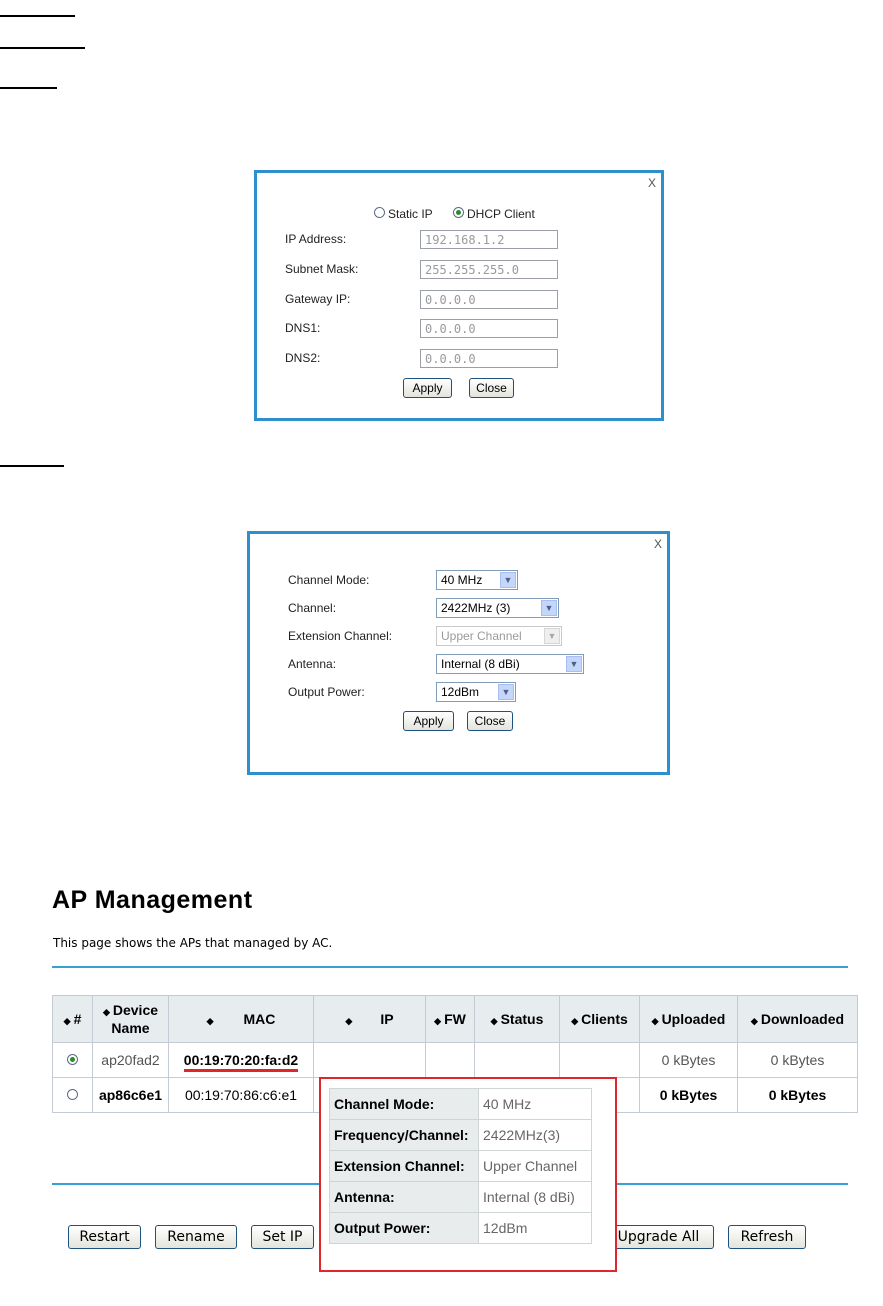 The height and width of the screenshot is (1306, 883). What do you see at coordinates (604, 1019) in the screenshot?
I see `col-label: Clients` at bounding box center [604, 1019].